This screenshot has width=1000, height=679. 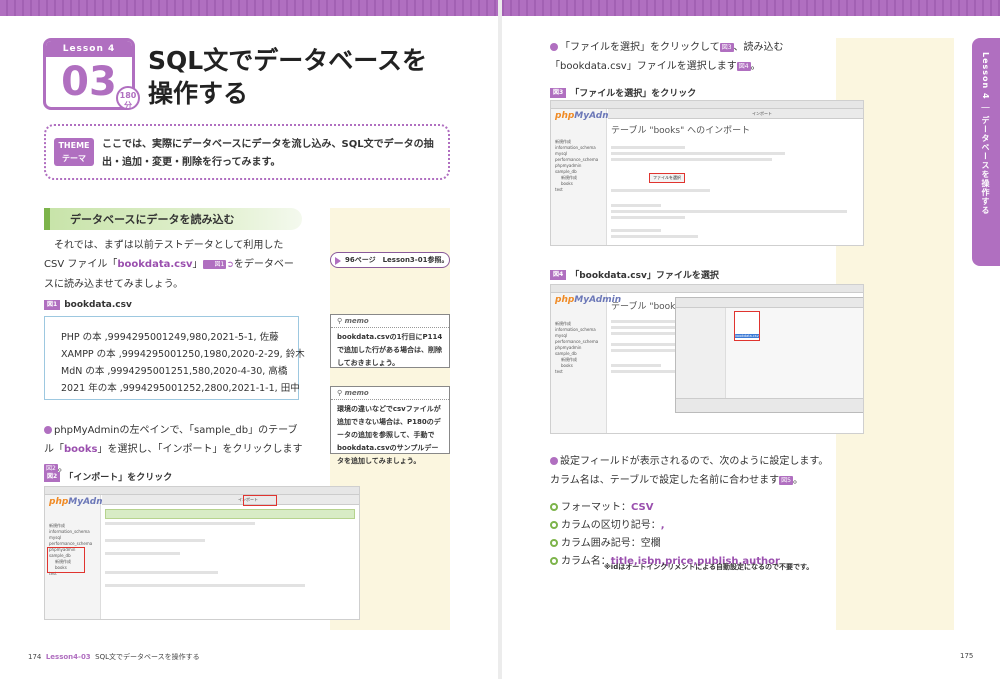 I want to click on chapter-side-tab: Lesson 4 ｜ データベースを操作する, so click(x=986, y=152).